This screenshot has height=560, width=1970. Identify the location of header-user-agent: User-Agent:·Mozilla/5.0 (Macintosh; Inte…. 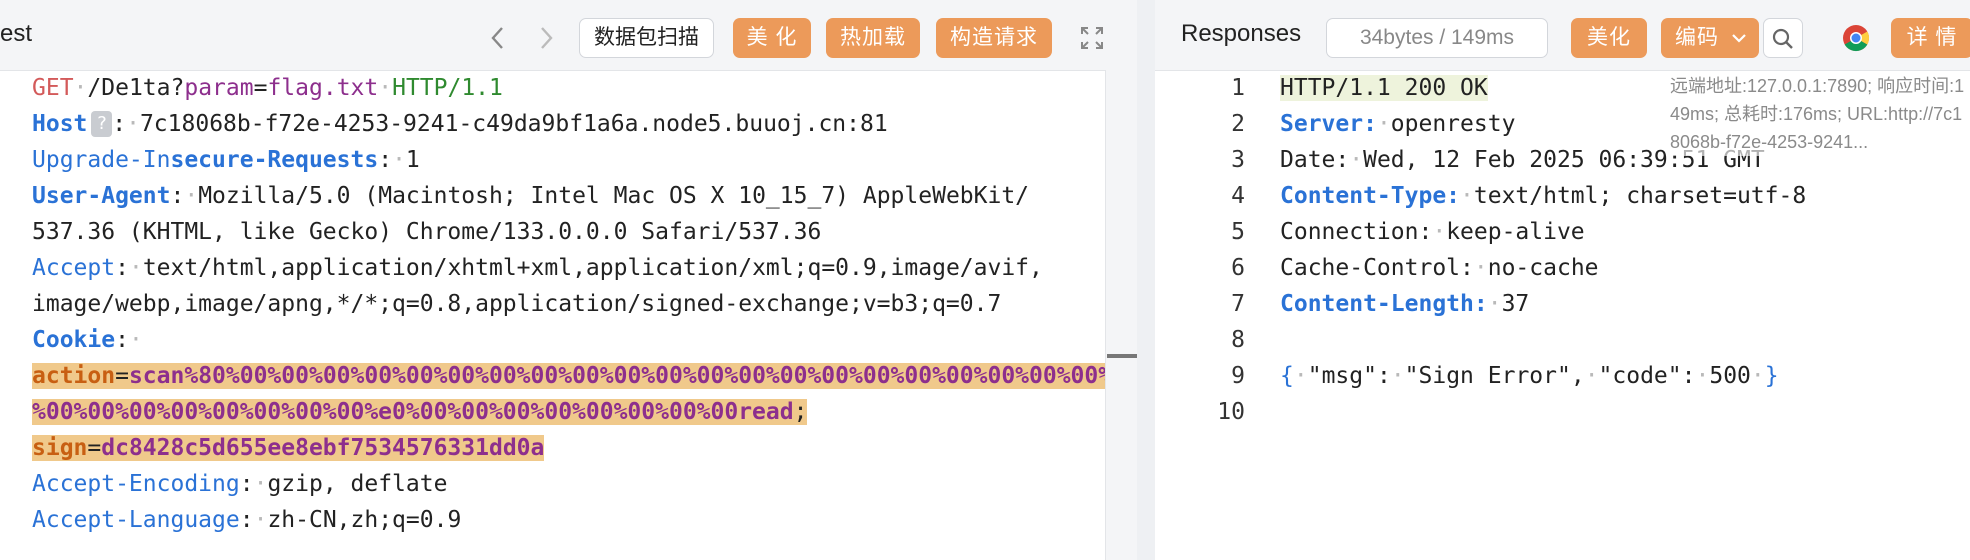
(531, 196).